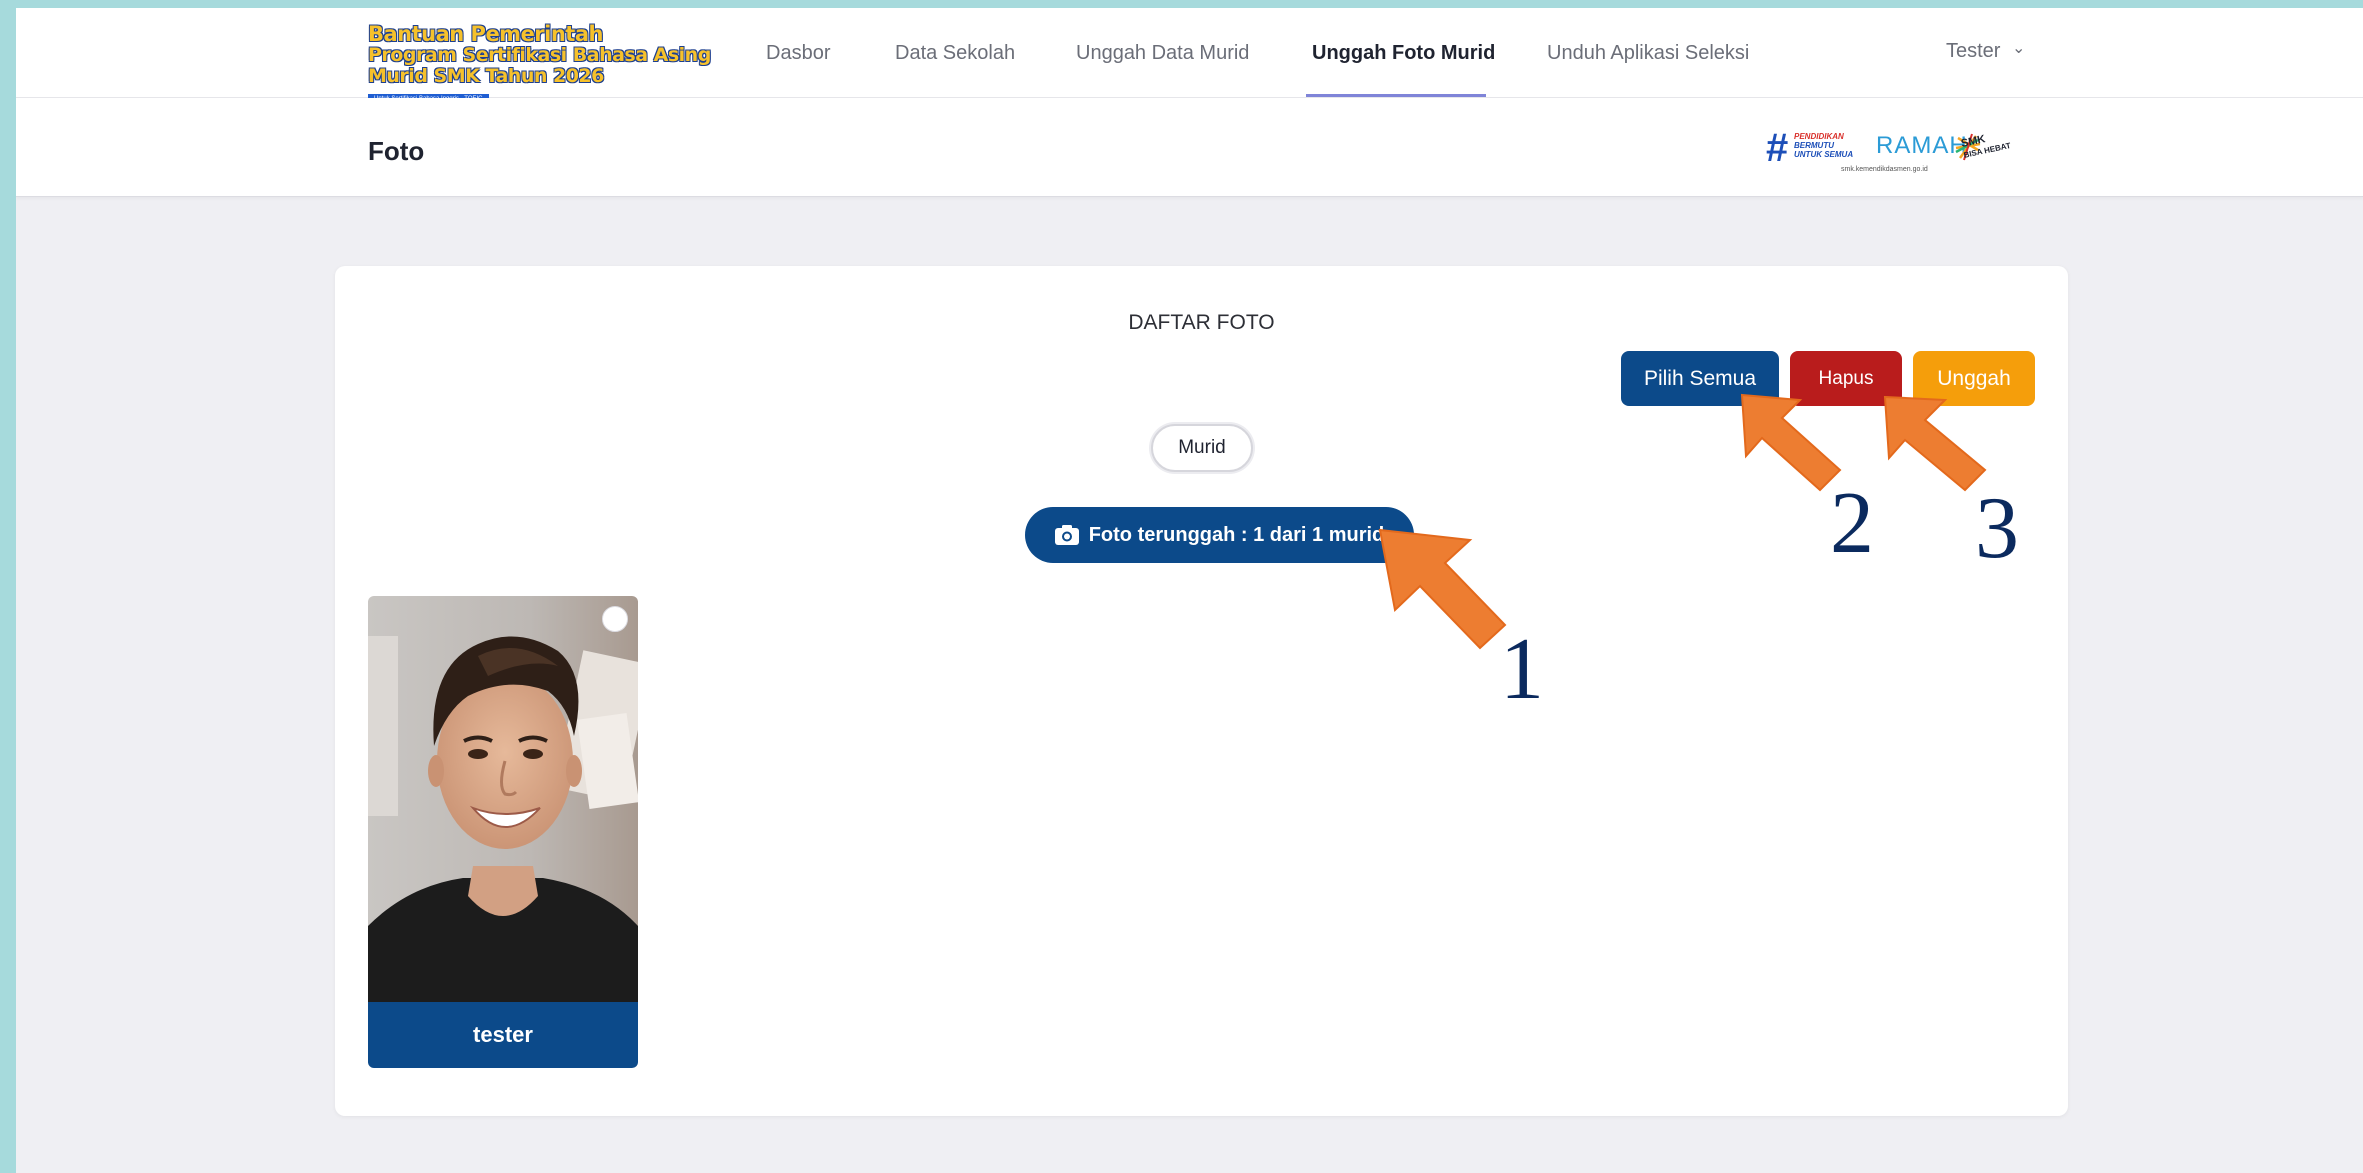 The height and width of the screenshot is (1173, 2363). I want to click on upload-counter-badge: Foto terunggah : 1 dari 1 murid, so click(1219, 535).